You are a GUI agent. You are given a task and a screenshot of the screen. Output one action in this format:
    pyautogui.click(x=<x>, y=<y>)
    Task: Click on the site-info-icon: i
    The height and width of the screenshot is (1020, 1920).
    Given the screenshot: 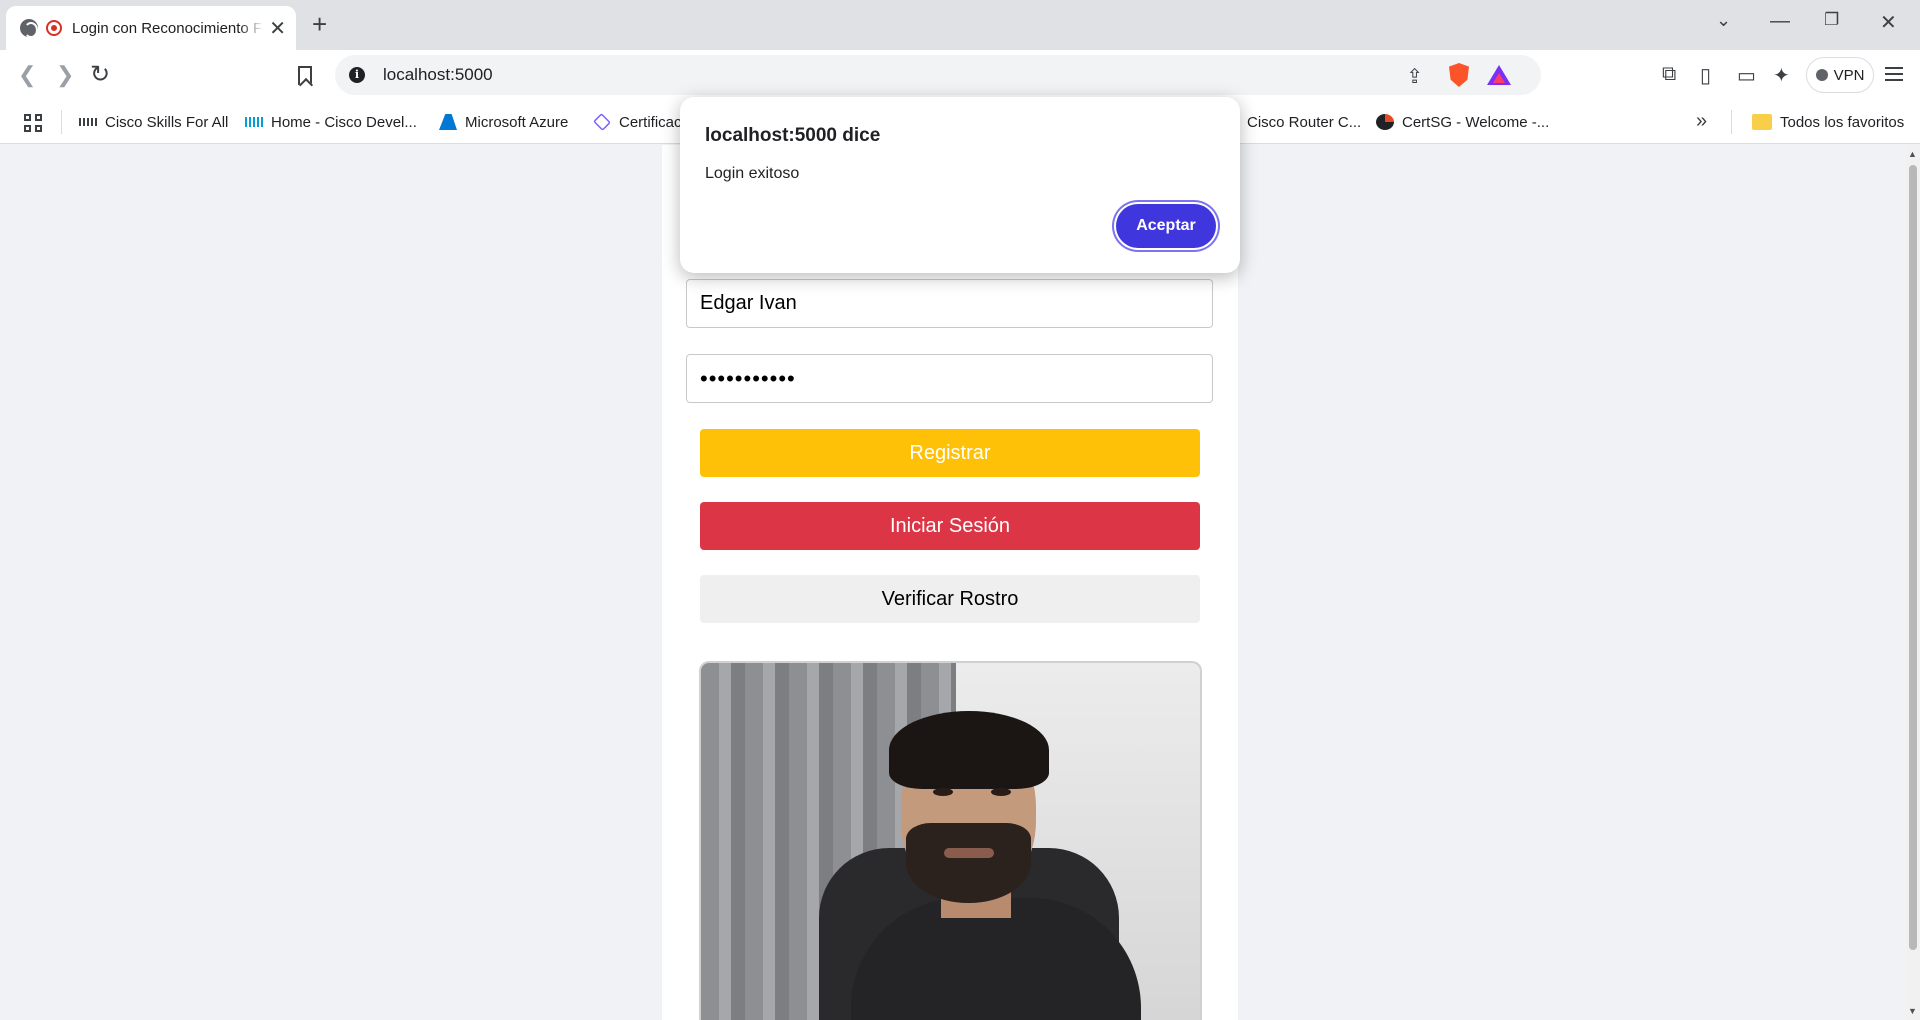 What is the action you would take?
    pyautogui.click(x=357, y=75)
    